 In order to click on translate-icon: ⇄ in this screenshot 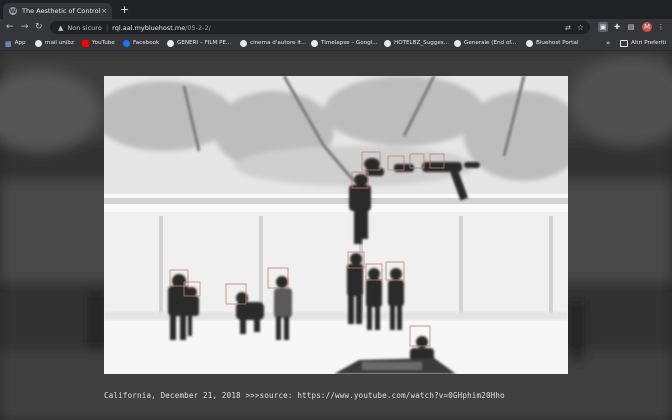, I will do `click(568, 28)`.